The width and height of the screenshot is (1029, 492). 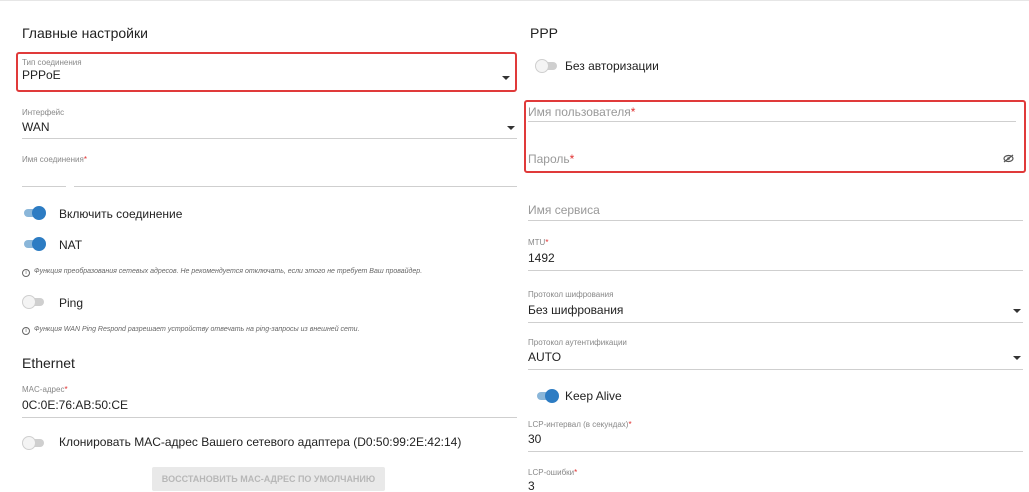 I want to click on interface-value: WAN, so click(x=36, y=127).